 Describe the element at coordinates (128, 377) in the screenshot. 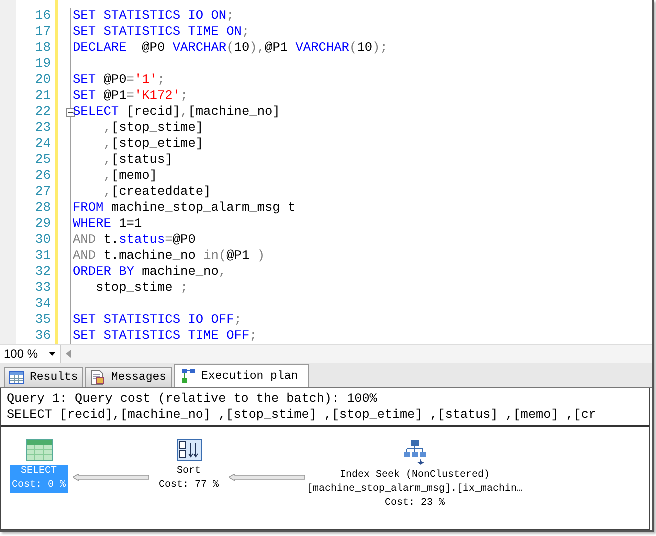

I see `tab: Messages` at that location.